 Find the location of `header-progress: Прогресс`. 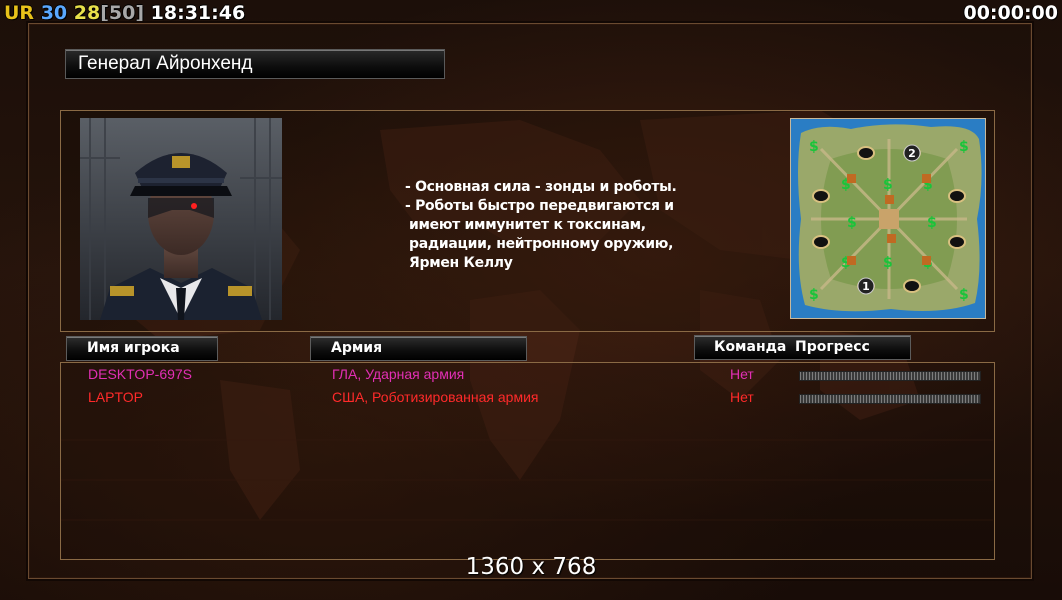

header-progress: Прогресс is located at coordinates (832, 347).